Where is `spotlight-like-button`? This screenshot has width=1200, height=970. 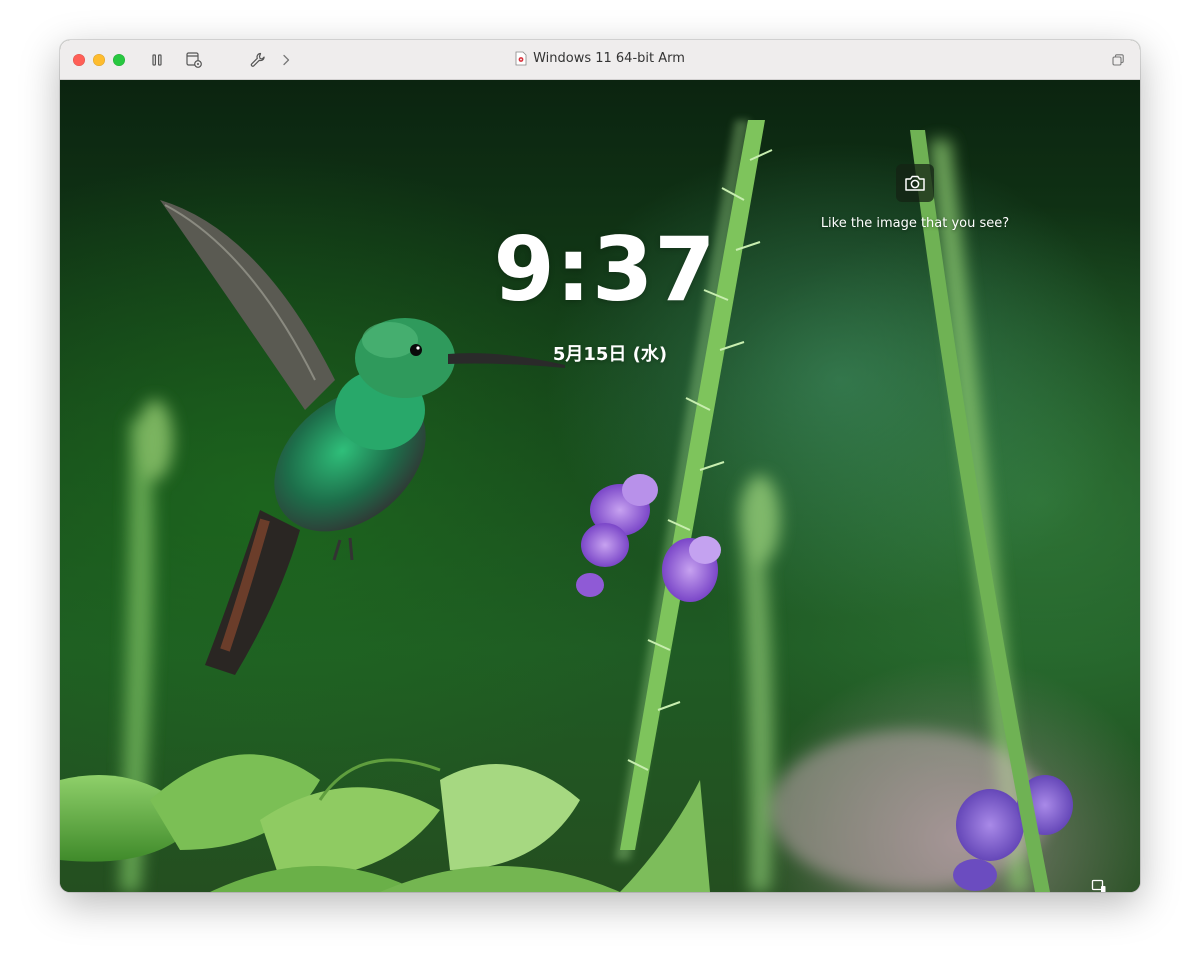
spotlight-like-button is located at coordinates (915, 183).